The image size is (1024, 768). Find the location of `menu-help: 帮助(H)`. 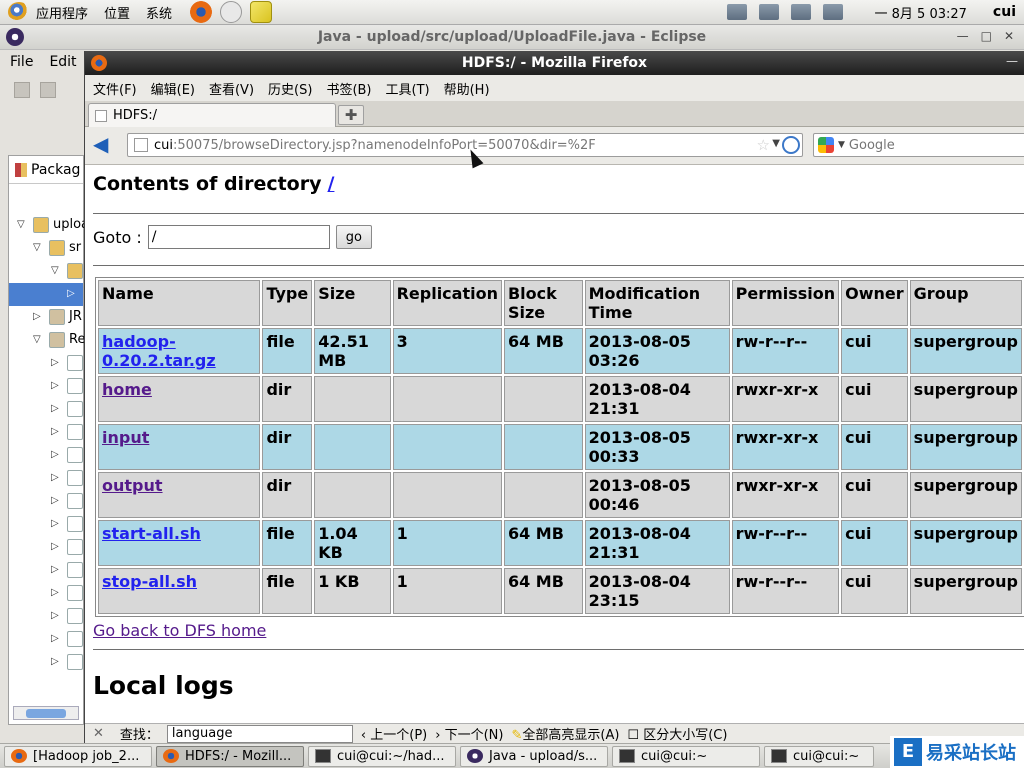

menu-help: 帮助(H) is located at coordinates (467, 88).